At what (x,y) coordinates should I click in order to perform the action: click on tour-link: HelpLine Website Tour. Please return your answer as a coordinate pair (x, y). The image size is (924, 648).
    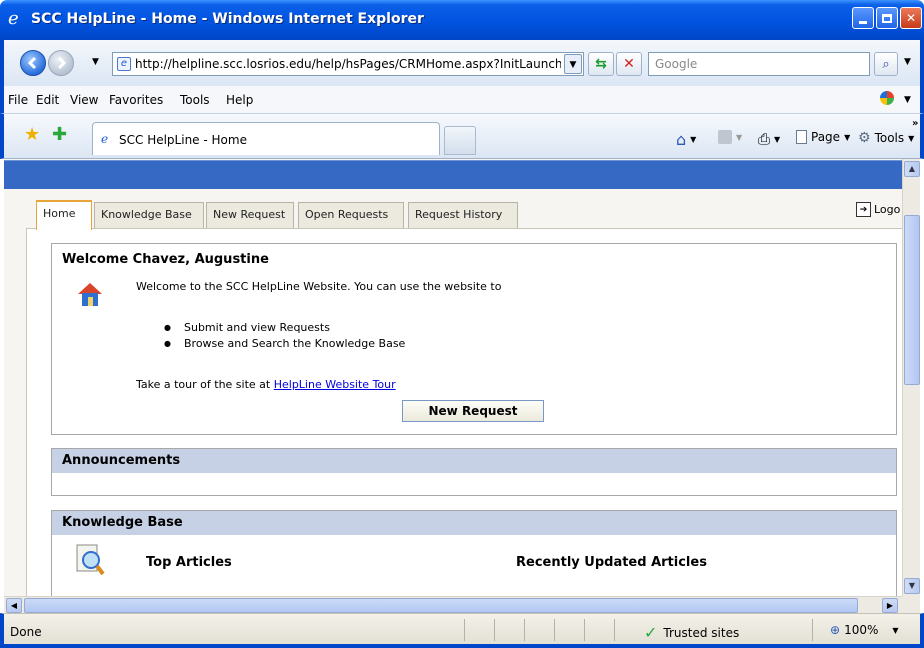
    Looking at the image, I should click on (335, 384).